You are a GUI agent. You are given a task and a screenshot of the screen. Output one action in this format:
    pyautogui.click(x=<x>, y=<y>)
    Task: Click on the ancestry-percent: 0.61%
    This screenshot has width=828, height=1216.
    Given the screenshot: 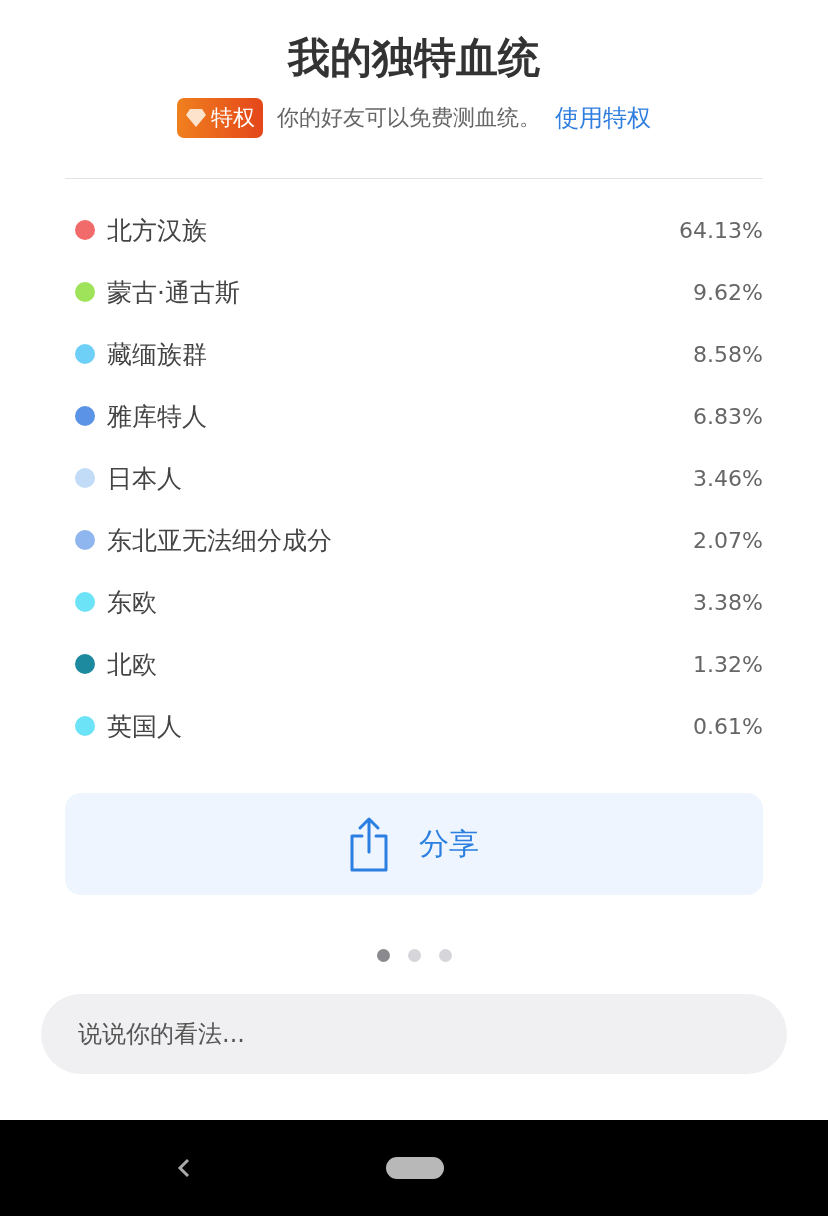 What is the action you would take?
    pyautogui.click(x=728, y=726)
    